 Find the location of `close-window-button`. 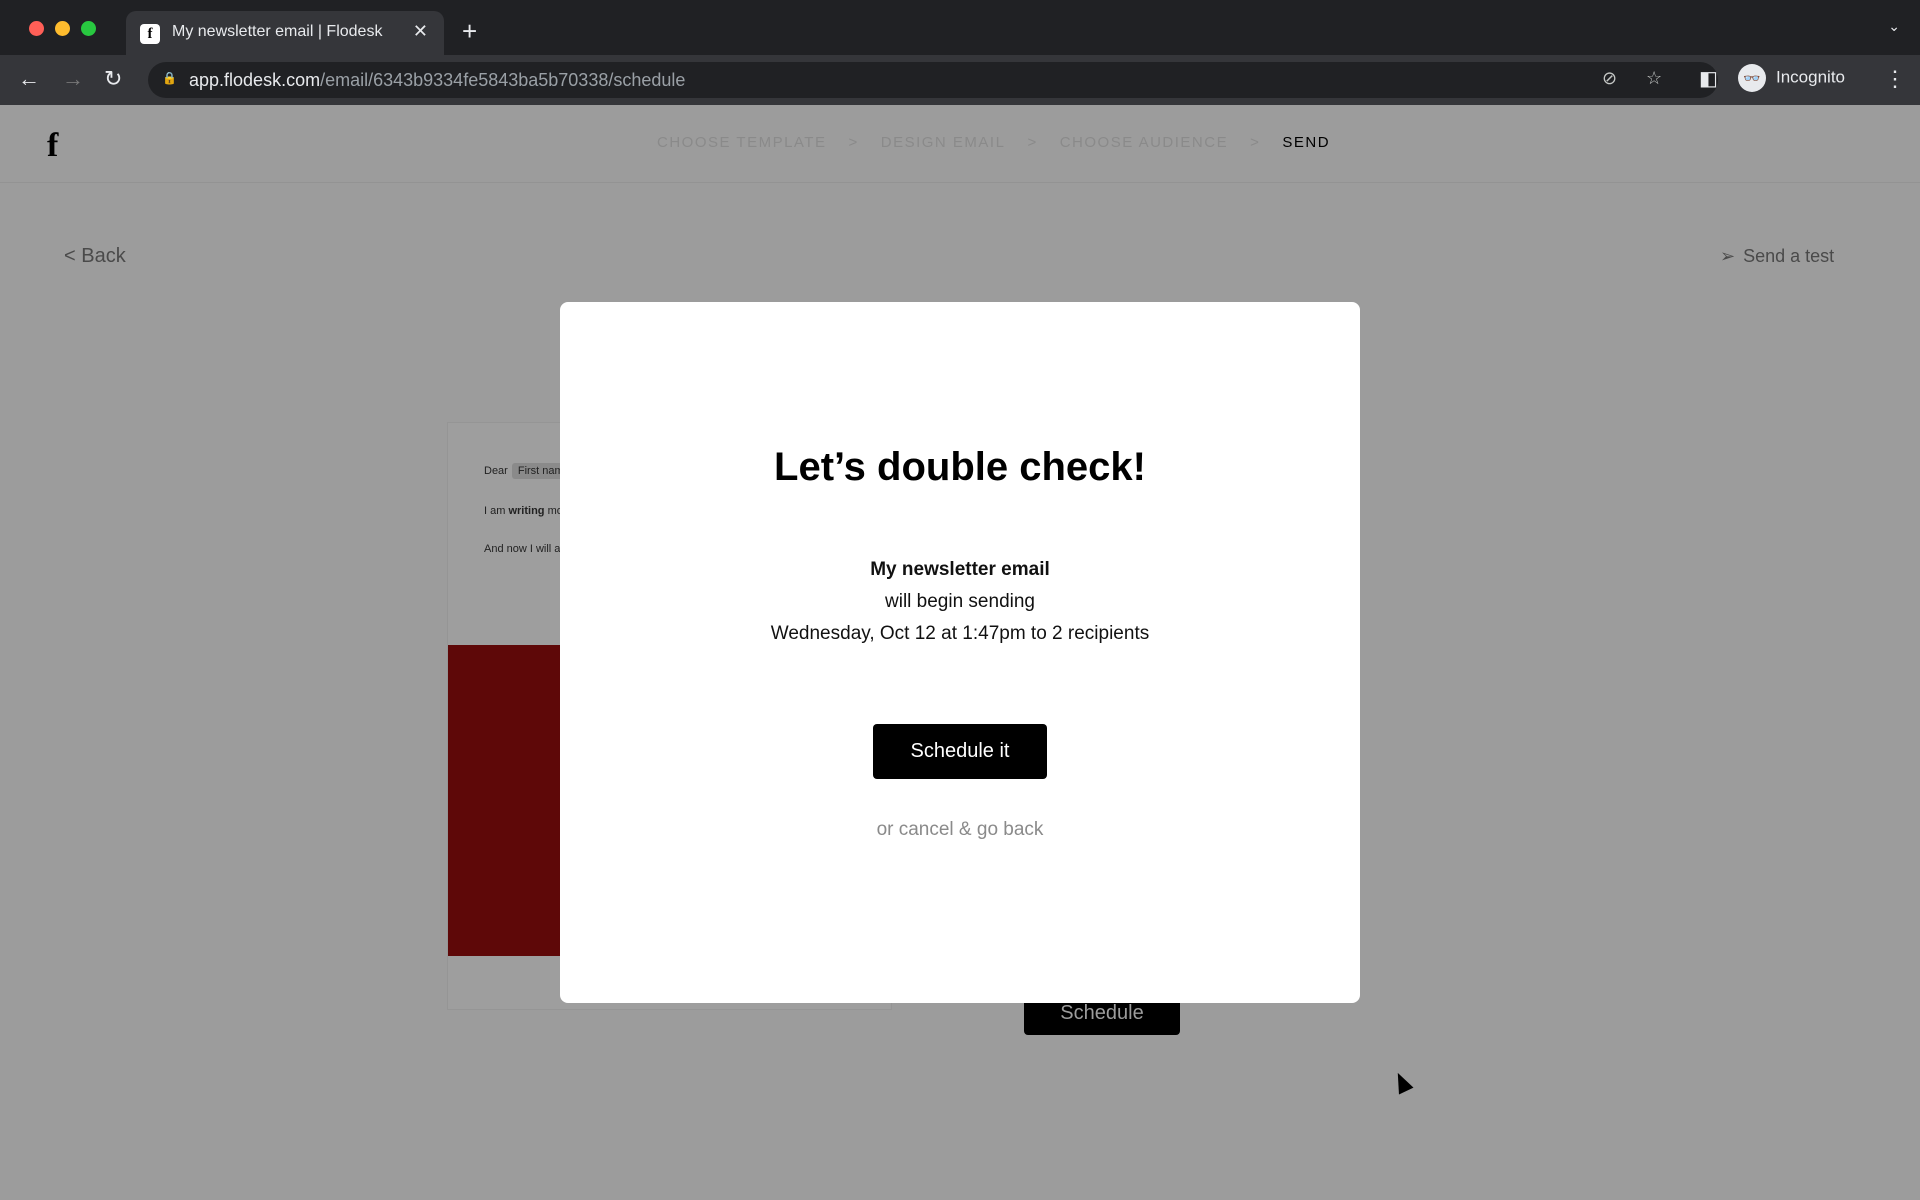

close-window-button is located at coordinates (36, 28).